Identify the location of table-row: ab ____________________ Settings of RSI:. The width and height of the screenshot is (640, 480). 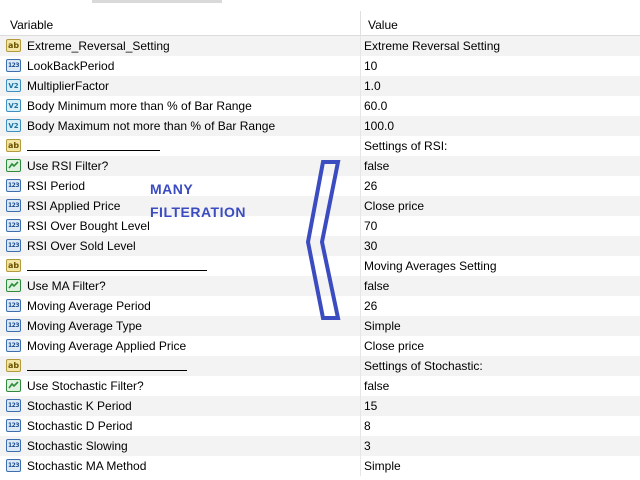
(320, 146).